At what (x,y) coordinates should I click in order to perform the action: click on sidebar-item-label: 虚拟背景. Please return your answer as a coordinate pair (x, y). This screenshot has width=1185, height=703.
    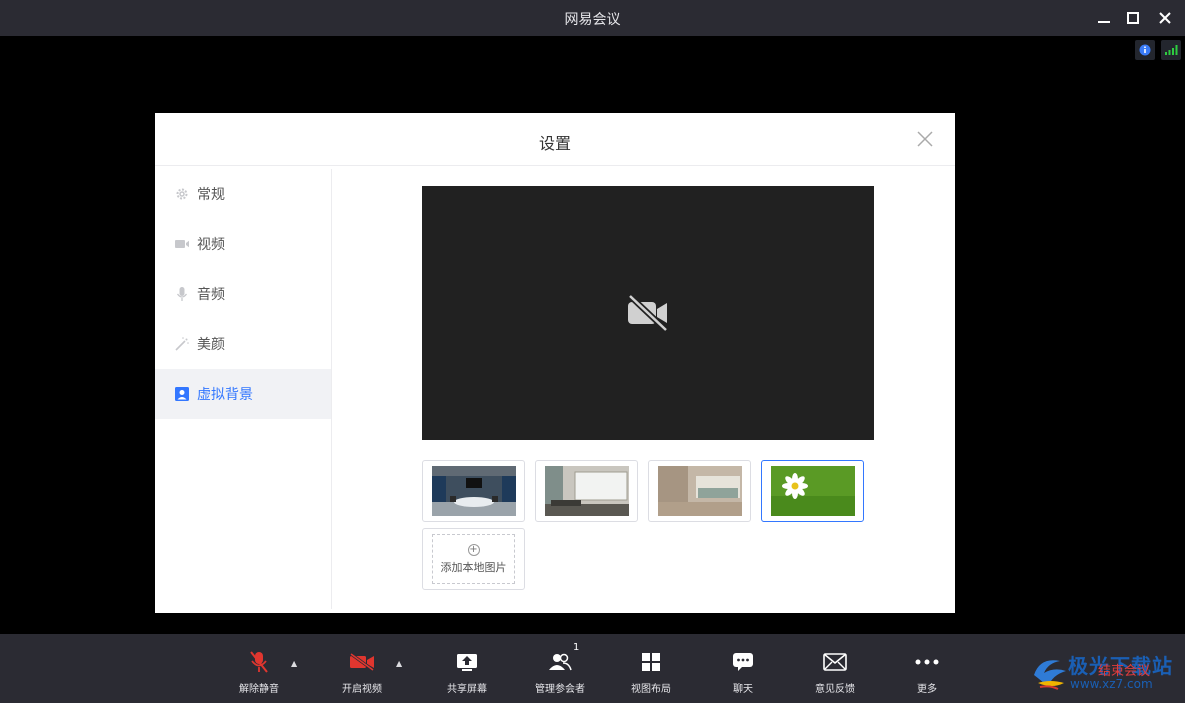
    Looking at the image, I should click on (225, 395).